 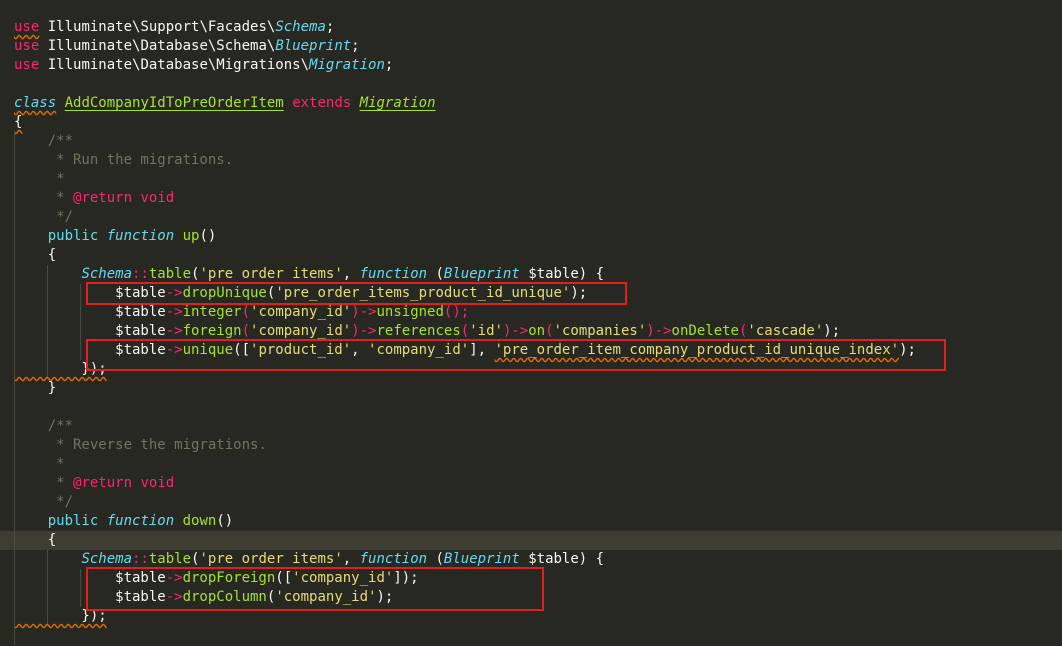 What do you see at coordinates (531, 388) in the screenshot?
I see `code-line: }` at bounding box center [531, 388].